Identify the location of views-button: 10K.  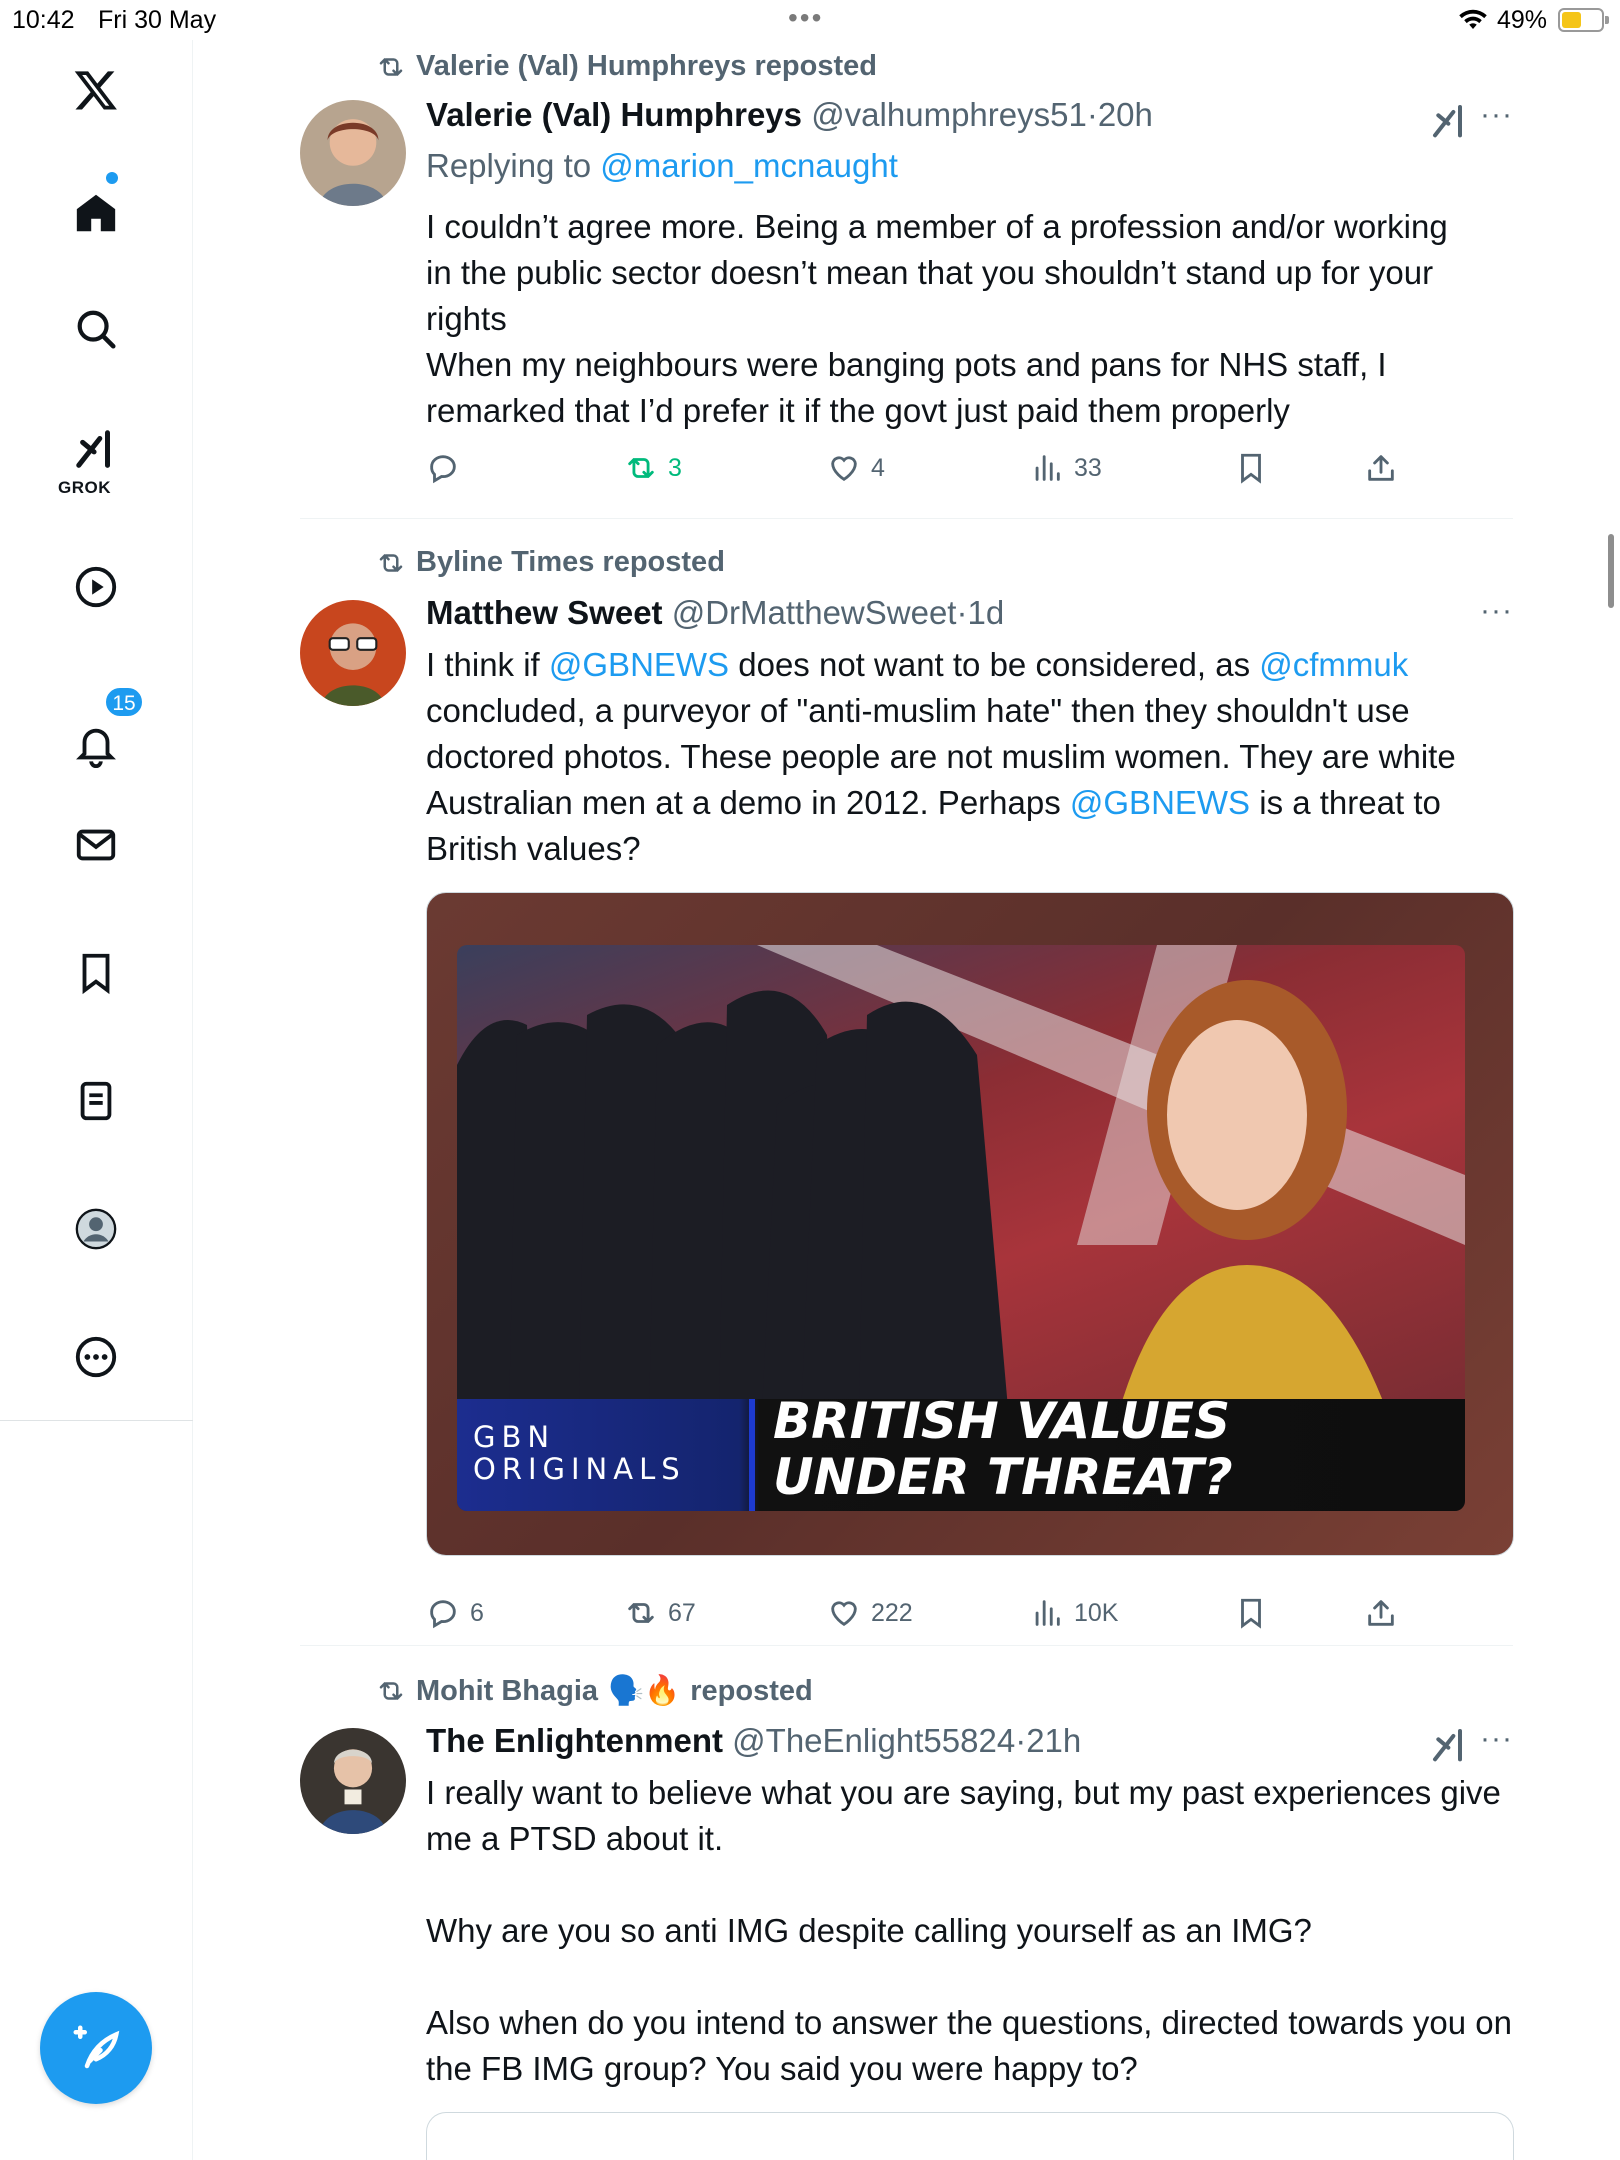
(1074, 1613).